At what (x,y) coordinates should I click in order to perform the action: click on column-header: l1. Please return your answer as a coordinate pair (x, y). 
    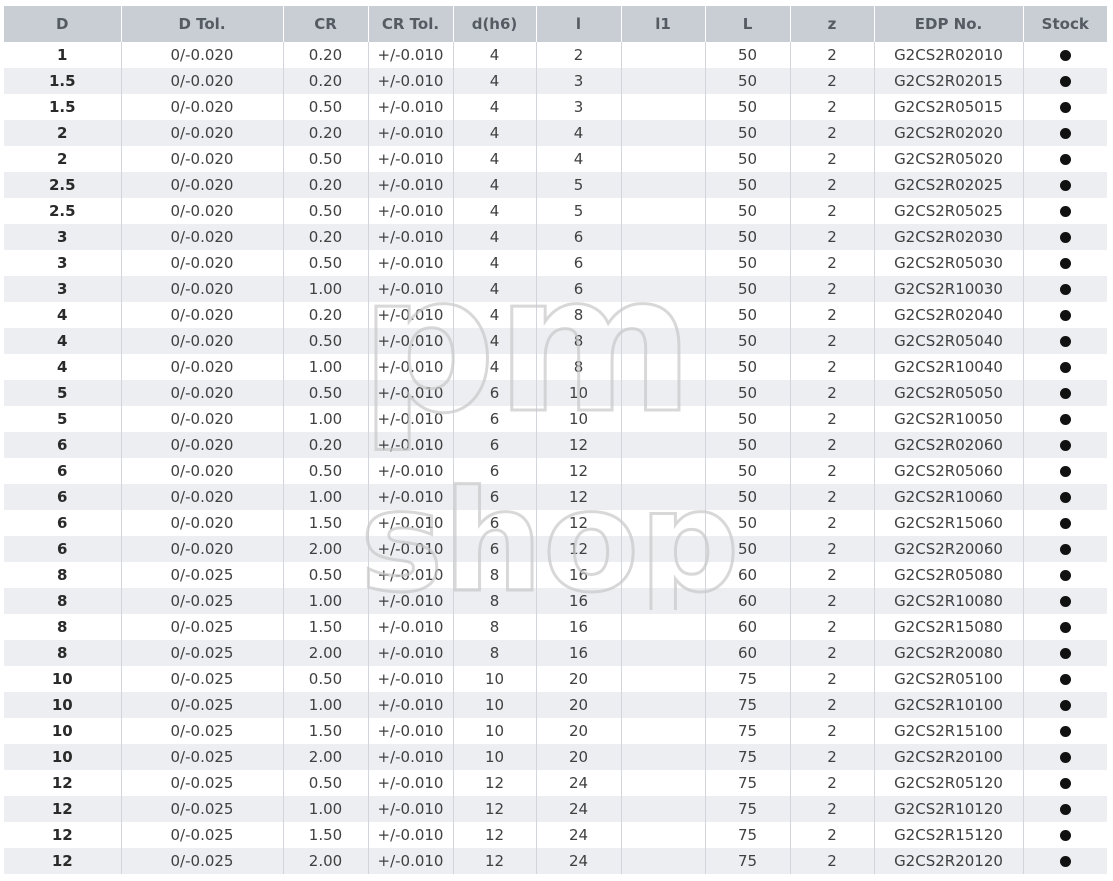
    Looking at the image, I should click on (662, 24).